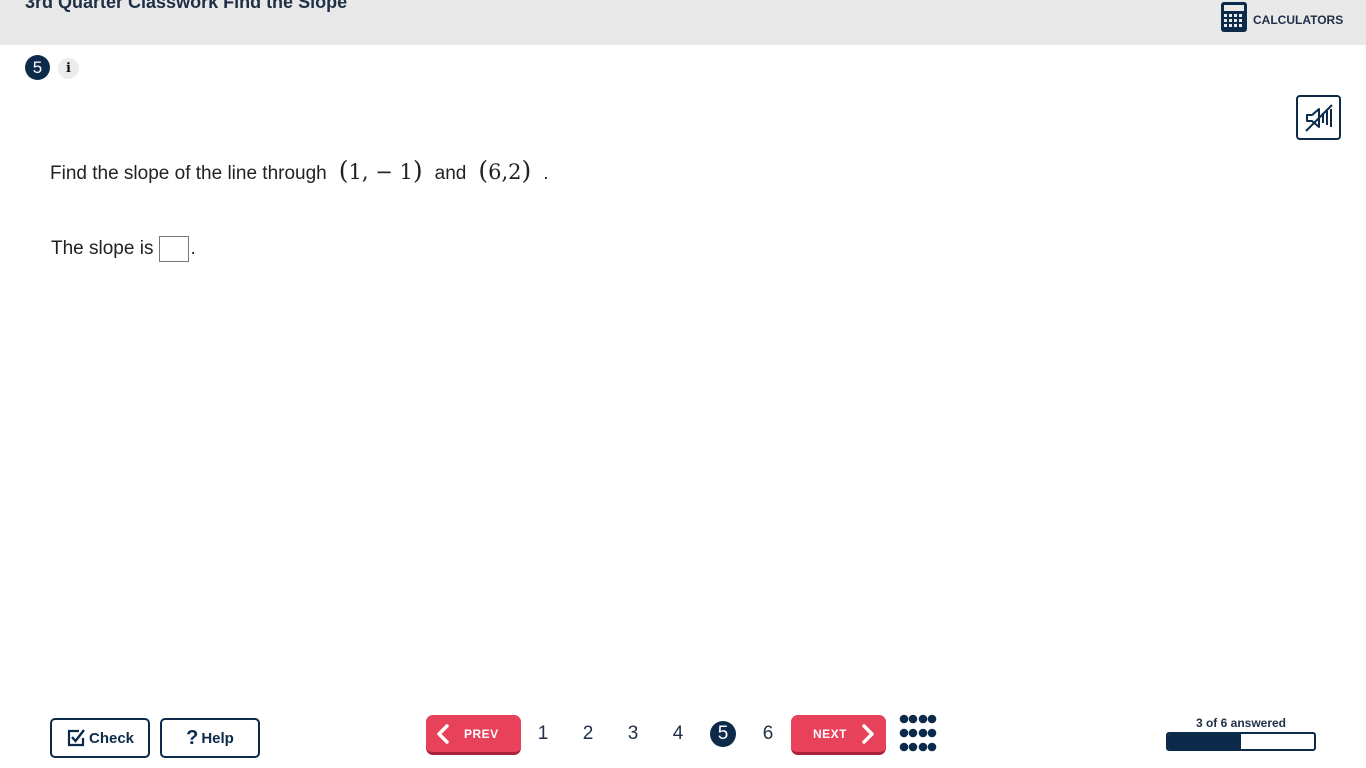 The image size is (1366, 768). What do you see at coordinates (543, 734) in the screenshot?
I see `page-link-1: 1` at bounding box center [543, 734].